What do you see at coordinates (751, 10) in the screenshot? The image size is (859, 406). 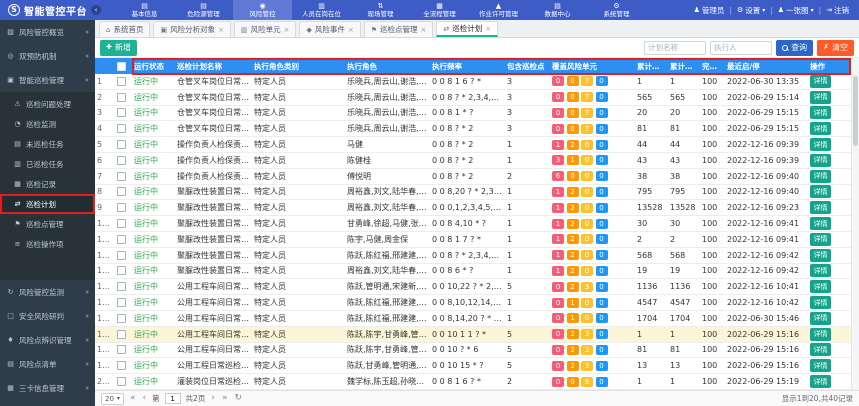 I see `user-menu-item-1: ⚙ 设置 ▾` at bounding box center [751, 10].